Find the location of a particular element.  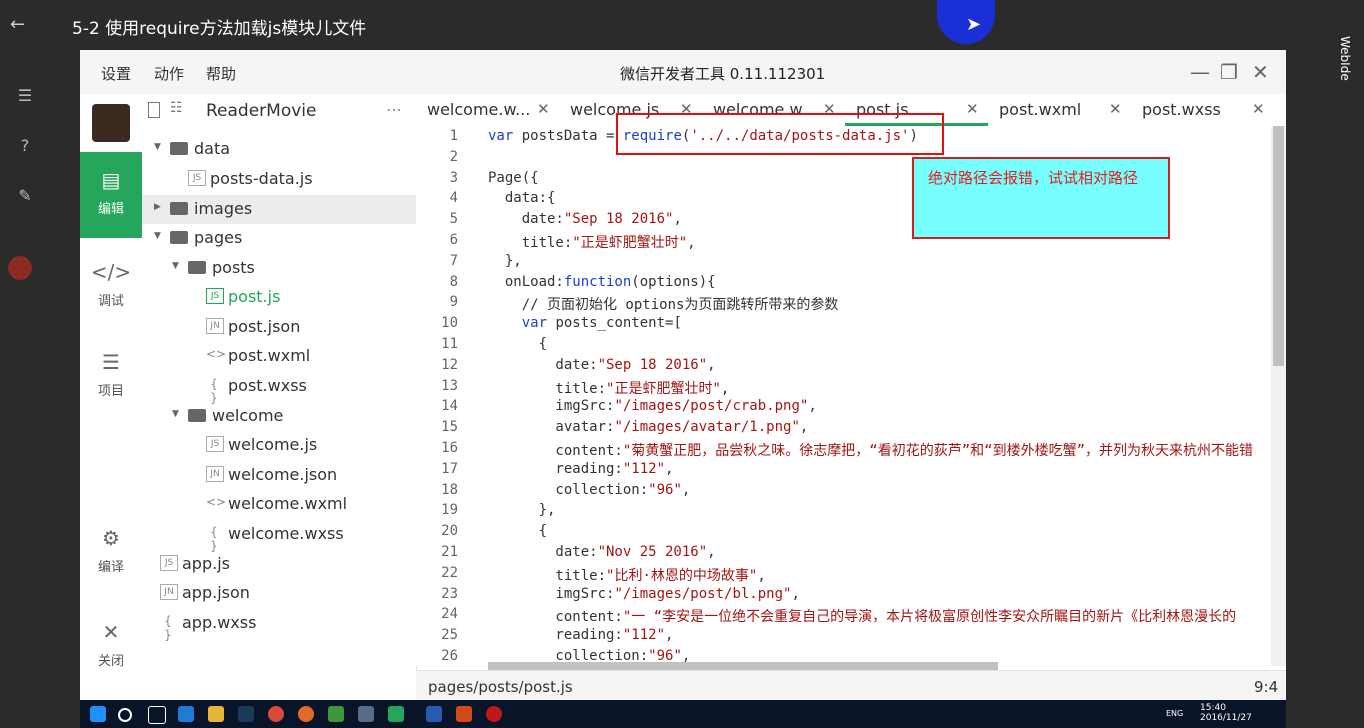

code-line: 18 collection:"96", is located at coordinates (841, 492).